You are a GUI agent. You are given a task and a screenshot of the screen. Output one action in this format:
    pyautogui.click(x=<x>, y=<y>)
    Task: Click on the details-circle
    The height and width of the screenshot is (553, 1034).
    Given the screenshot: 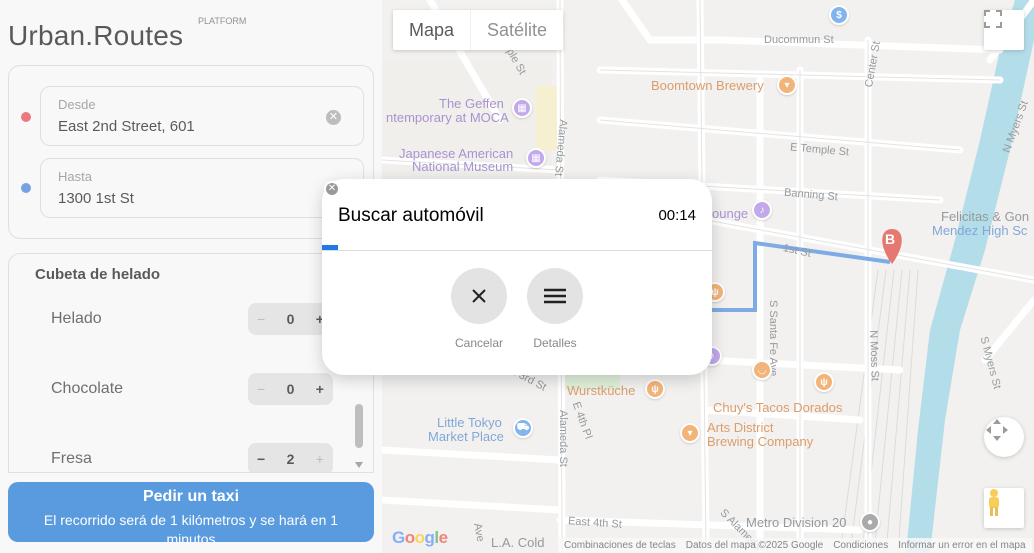 What is the action you would take?
    pyautogui.click(x=555, y=296)
    